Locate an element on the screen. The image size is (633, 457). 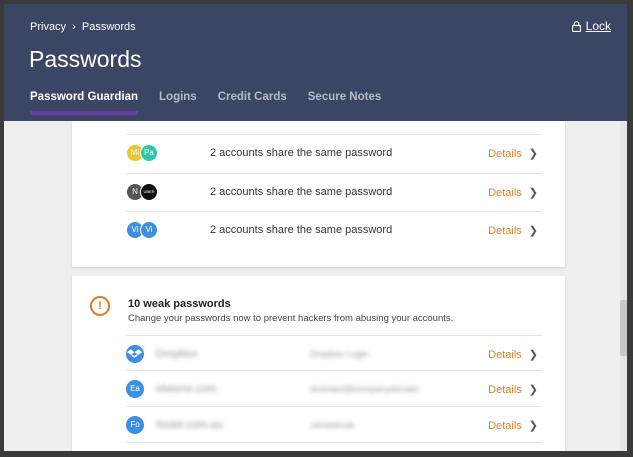
tab-password-guardian: Password Guardian is located at coordinates (84, 103).